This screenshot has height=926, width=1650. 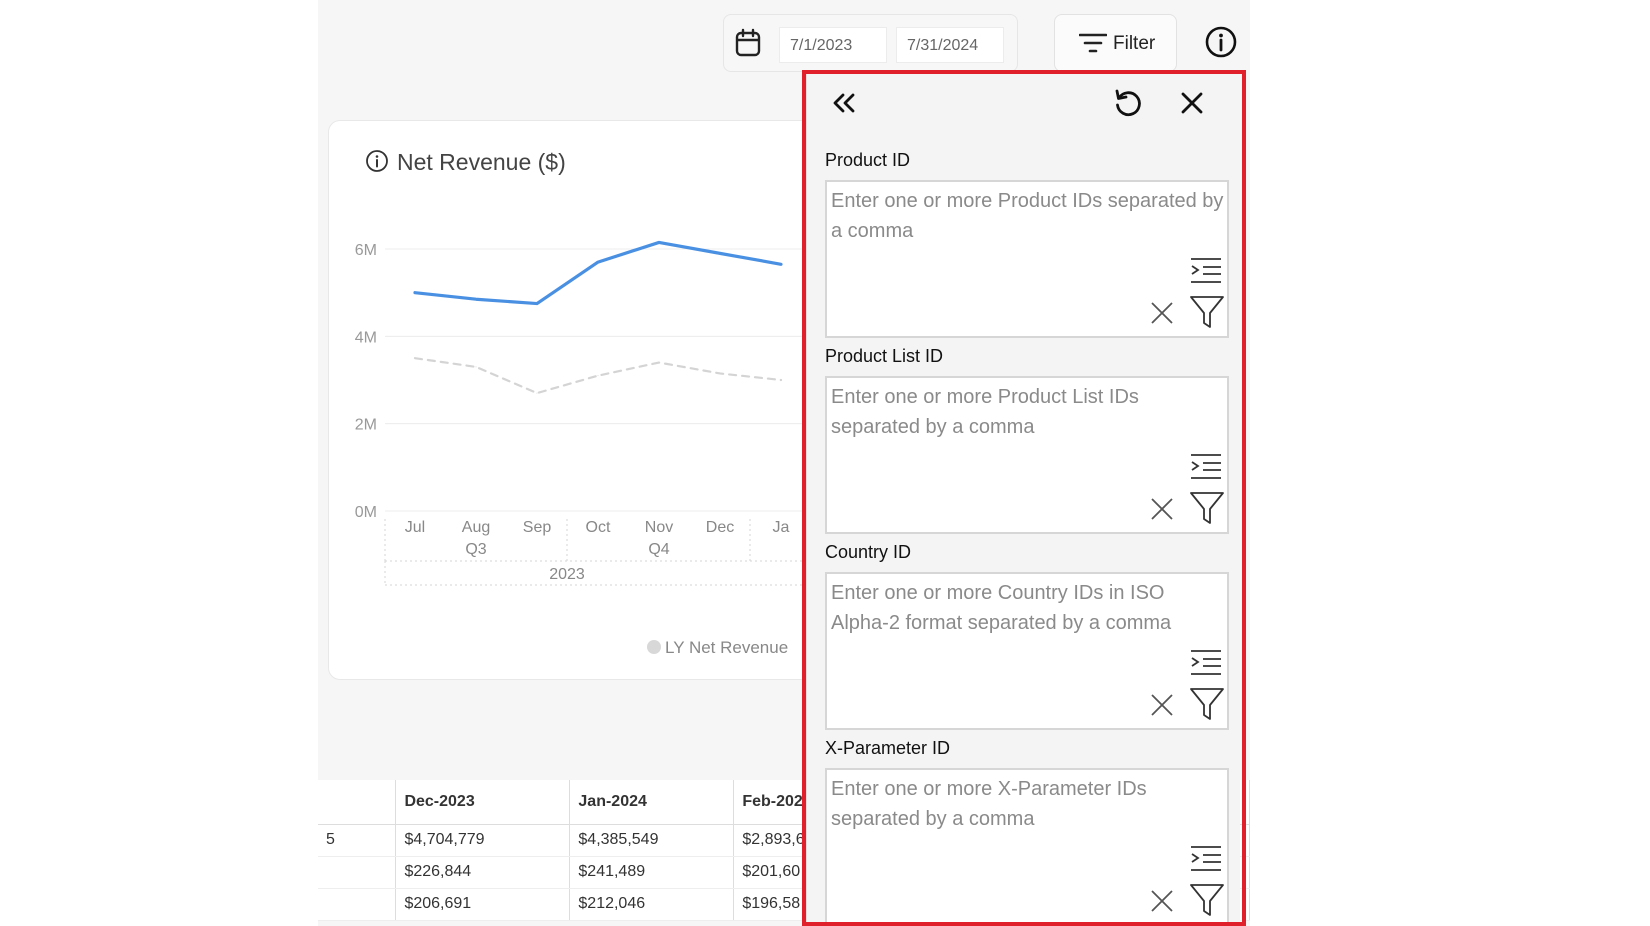 What do you see at coordinates (483, 840) in the screenshot?
I see `table-cell: $4,704,779` at bounding box center [483, 840].